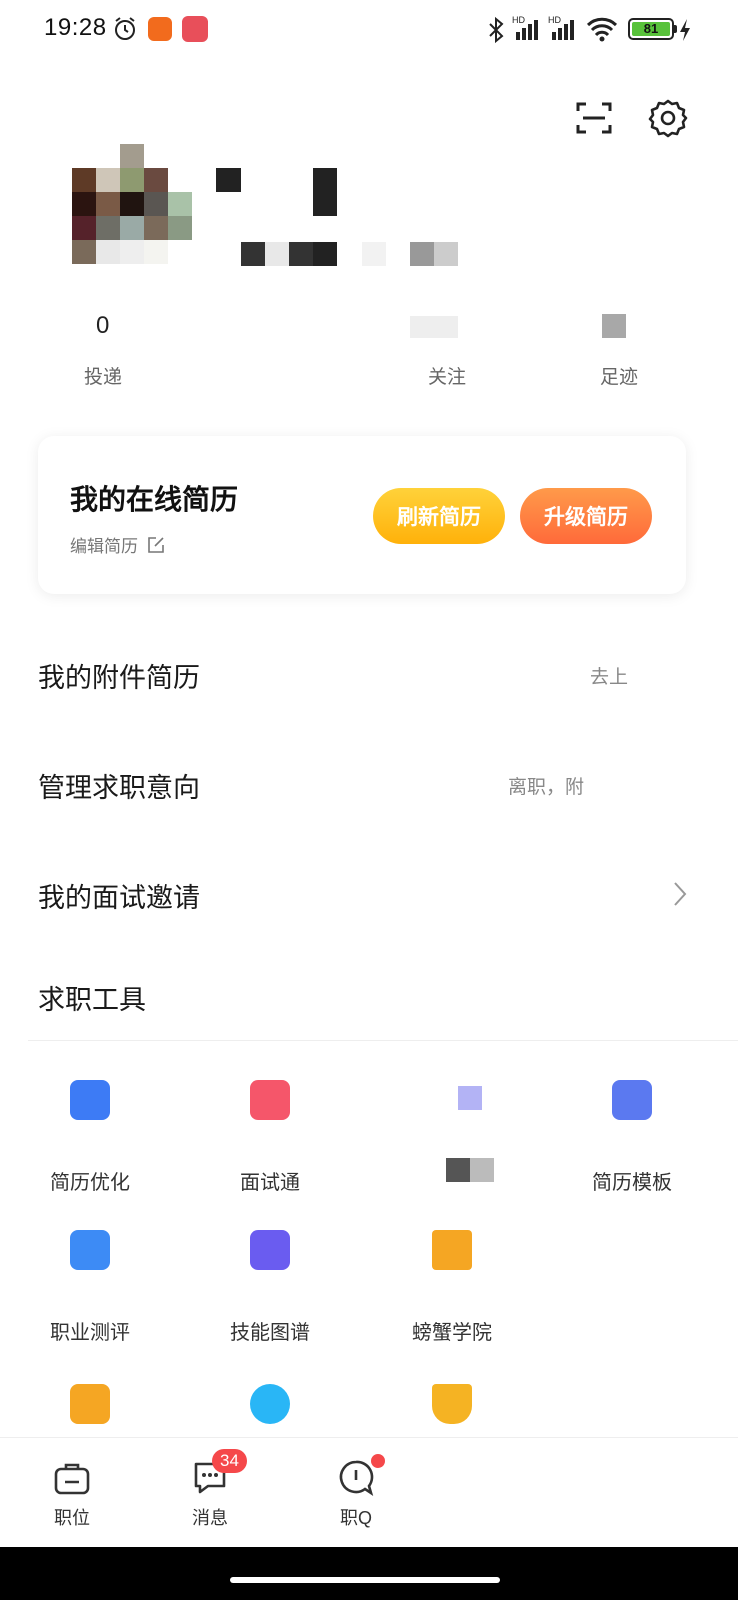 This screenshot has width=738, height=1600. What do you see at coordinates (586, 516) in the screenshot?
I see `upgrade-resume-button: 升级简历` at bounding box center [586, 516].